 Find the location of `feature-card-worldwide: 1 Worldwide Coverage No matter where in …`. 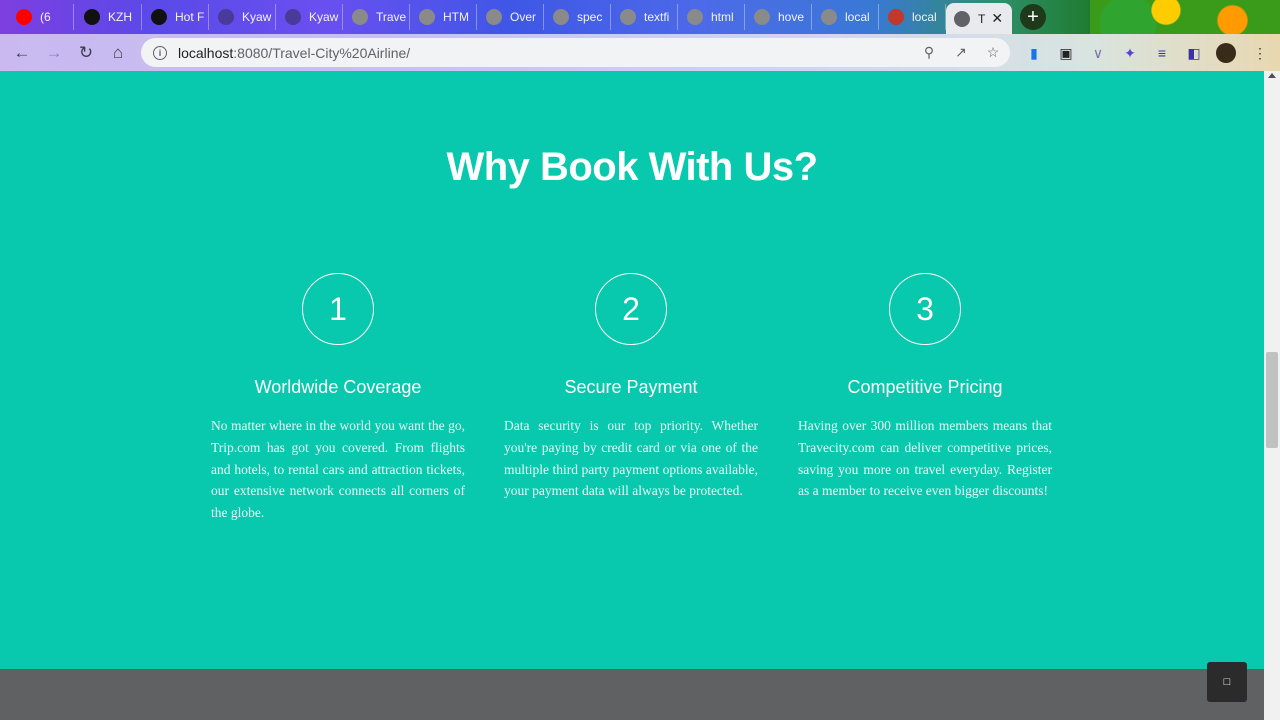

feature-card-worldwide: 1 Worldwide Coverage No matter where in … is located at coordinates (338, 398).